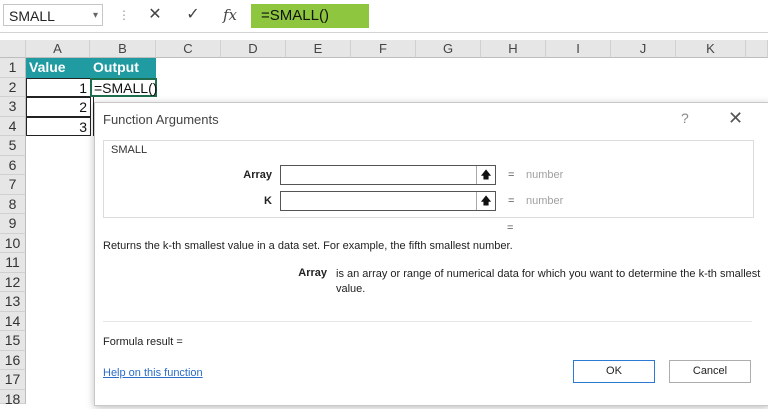 Image resolution: width=768 pixels, height=409 pixels. Describe the element at coordinates (388, 201) in the screenshot. I see `k-input: 🡅` at that location.